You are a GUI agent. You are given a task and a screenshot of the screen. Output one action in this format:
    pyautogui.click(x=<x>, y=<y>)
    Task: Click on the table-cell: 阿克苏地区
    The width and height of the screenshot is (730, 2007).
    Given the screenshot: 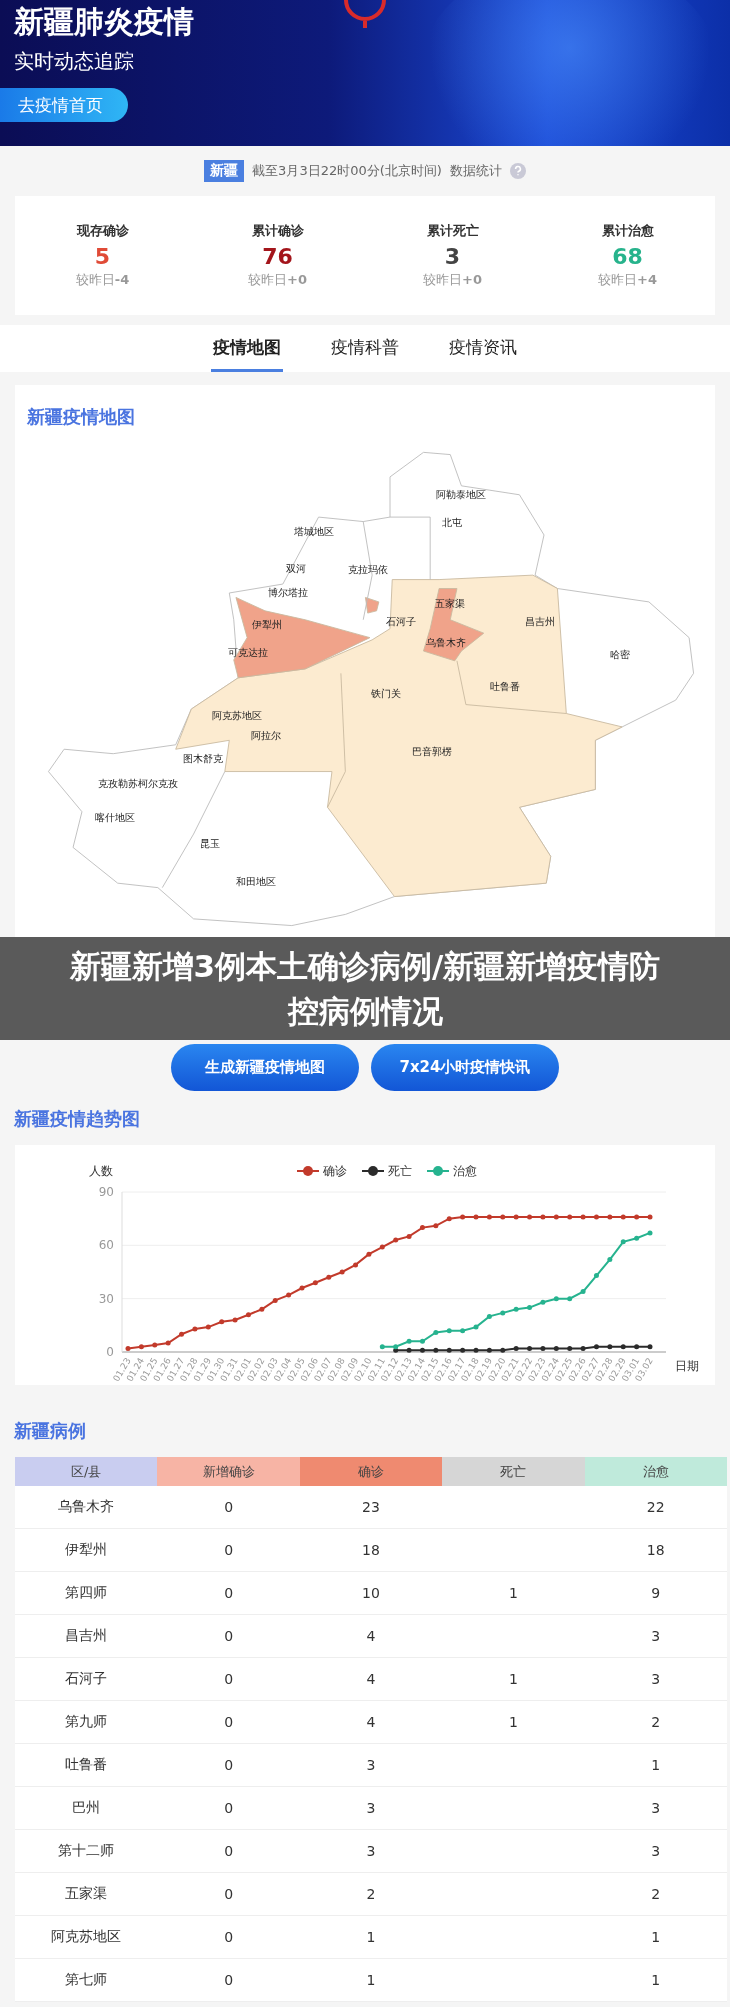 What is the action you would take?
    pyautogui.click(x=86, y=1936)
    